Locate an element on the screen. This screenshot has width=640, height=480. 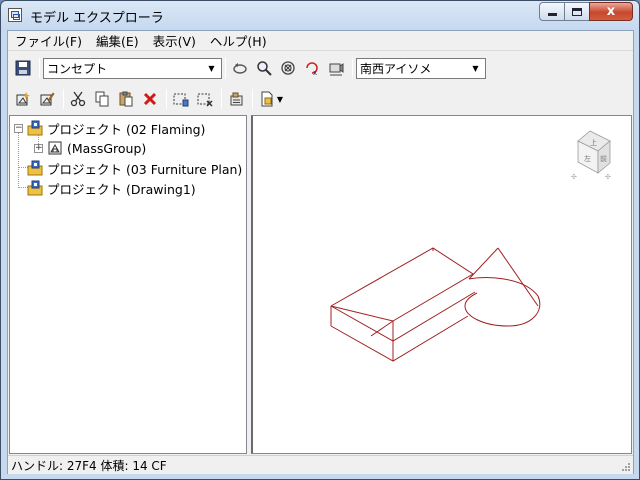
tree-node-project-furniture: プロジェクト (03 Furniture Plan) is located at coordinates (134, 168).